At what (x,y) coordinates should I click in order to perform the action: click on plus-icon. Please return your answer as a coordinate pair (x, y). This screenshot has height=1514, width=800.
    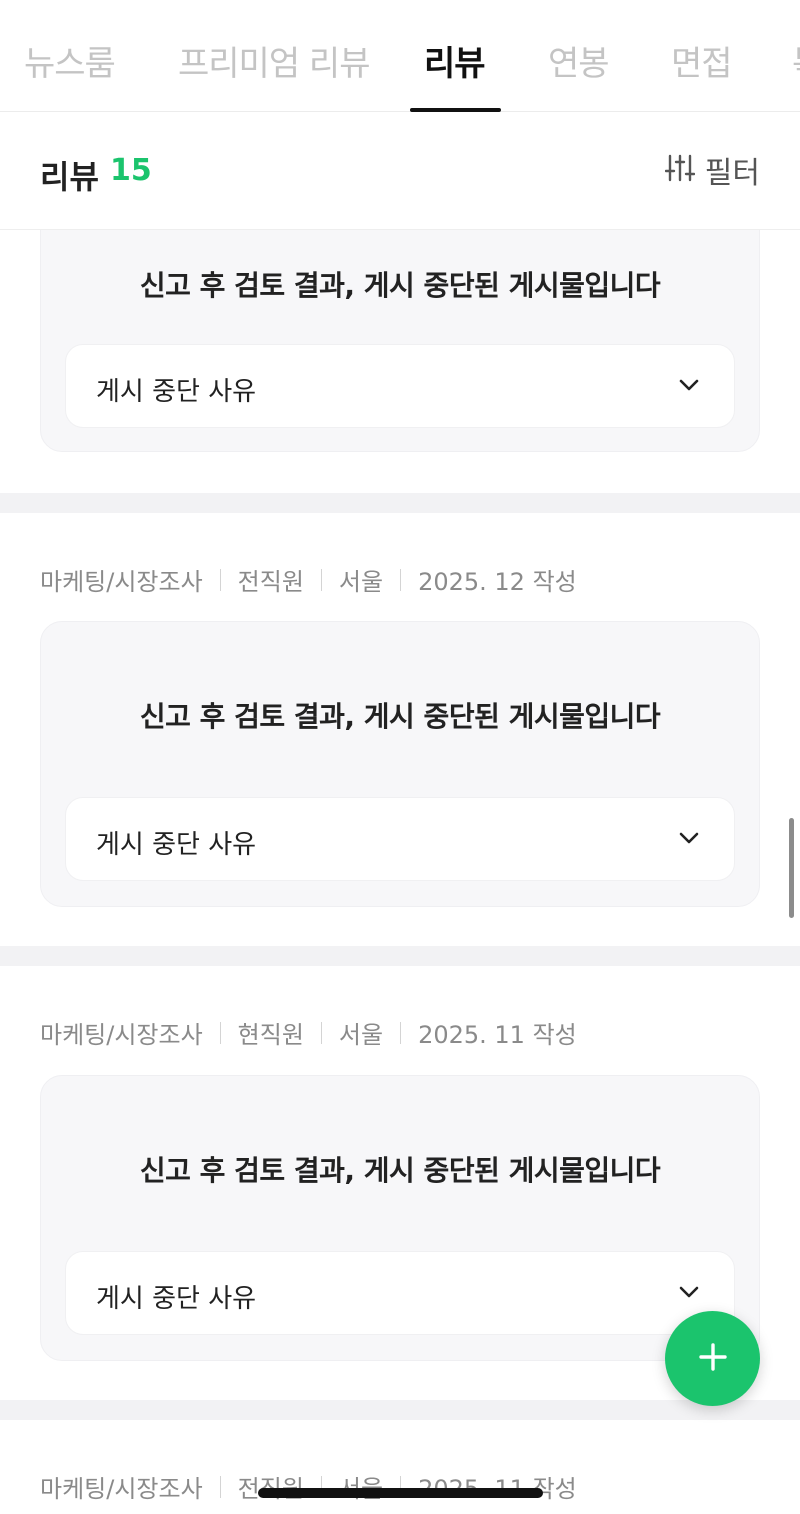
    Looking at the image, I should click on (713, 1359).